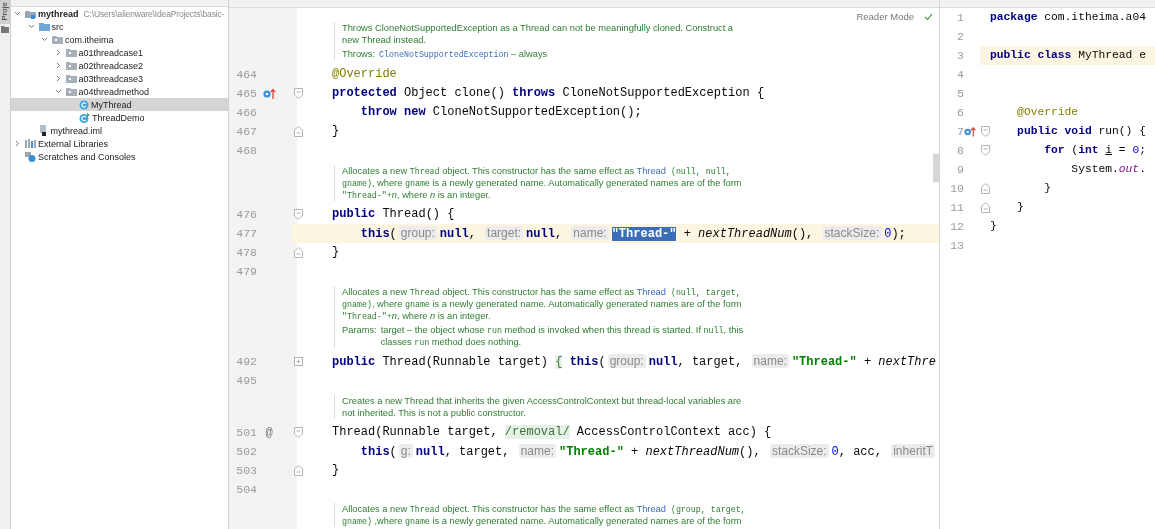 The image size is (1155, 529). What do you see at coordinates (648, 451) in the screenshot?
I see `code-line: this( g: null, target, name: "Thread-" + nextThreadNum(), stackSize: 0, acc, inheritT` at bounding box center [648, 451].